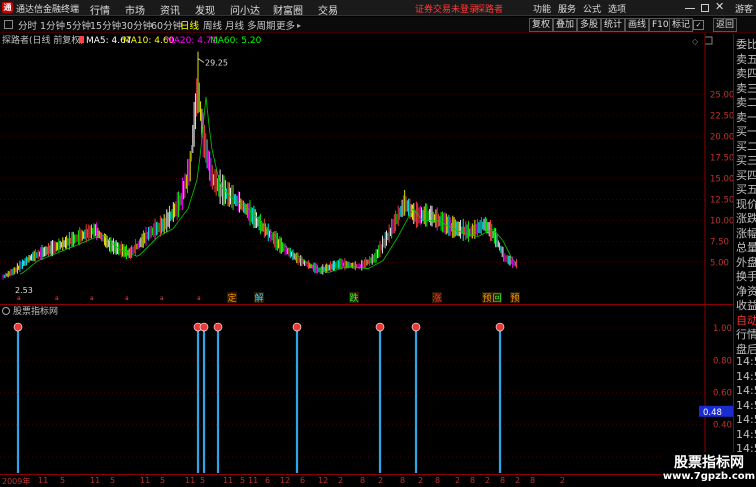  I want to click on menu-wealth-circle: 财富圈, so click(288, 9).